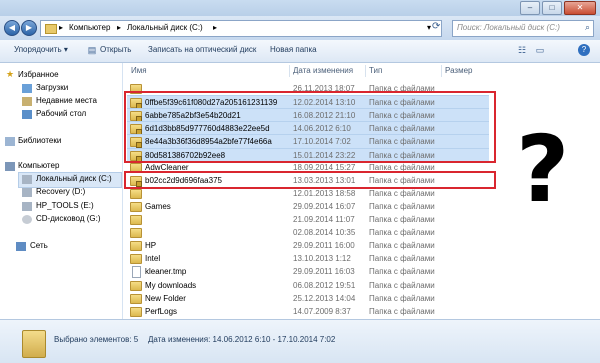 The width and height of the screenshot is (600, 363). What do you see at coordinates (324, 233) in the screenshot?
I see `file-date: 02.08.2014 10:35` at bounding box center [324, 233].